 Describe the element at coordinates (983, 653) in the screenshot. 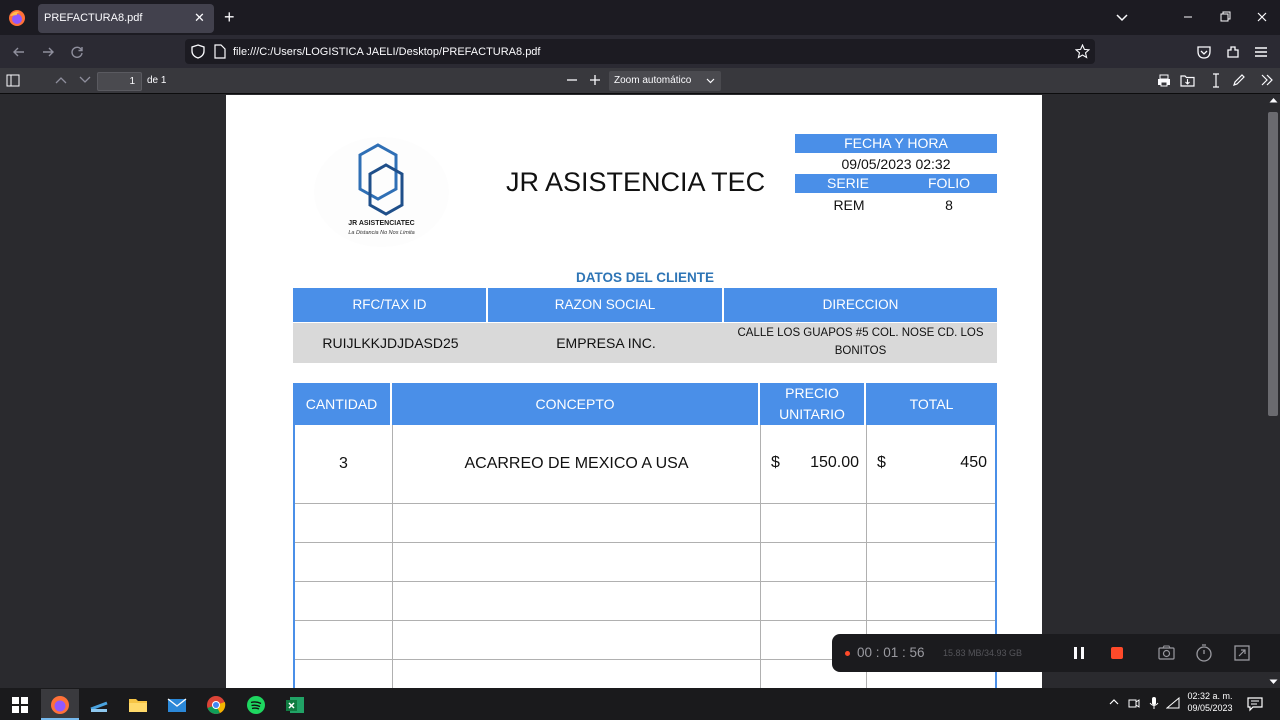

I see `recording-storage: 15.83 MB/34.93 GB` at that location.